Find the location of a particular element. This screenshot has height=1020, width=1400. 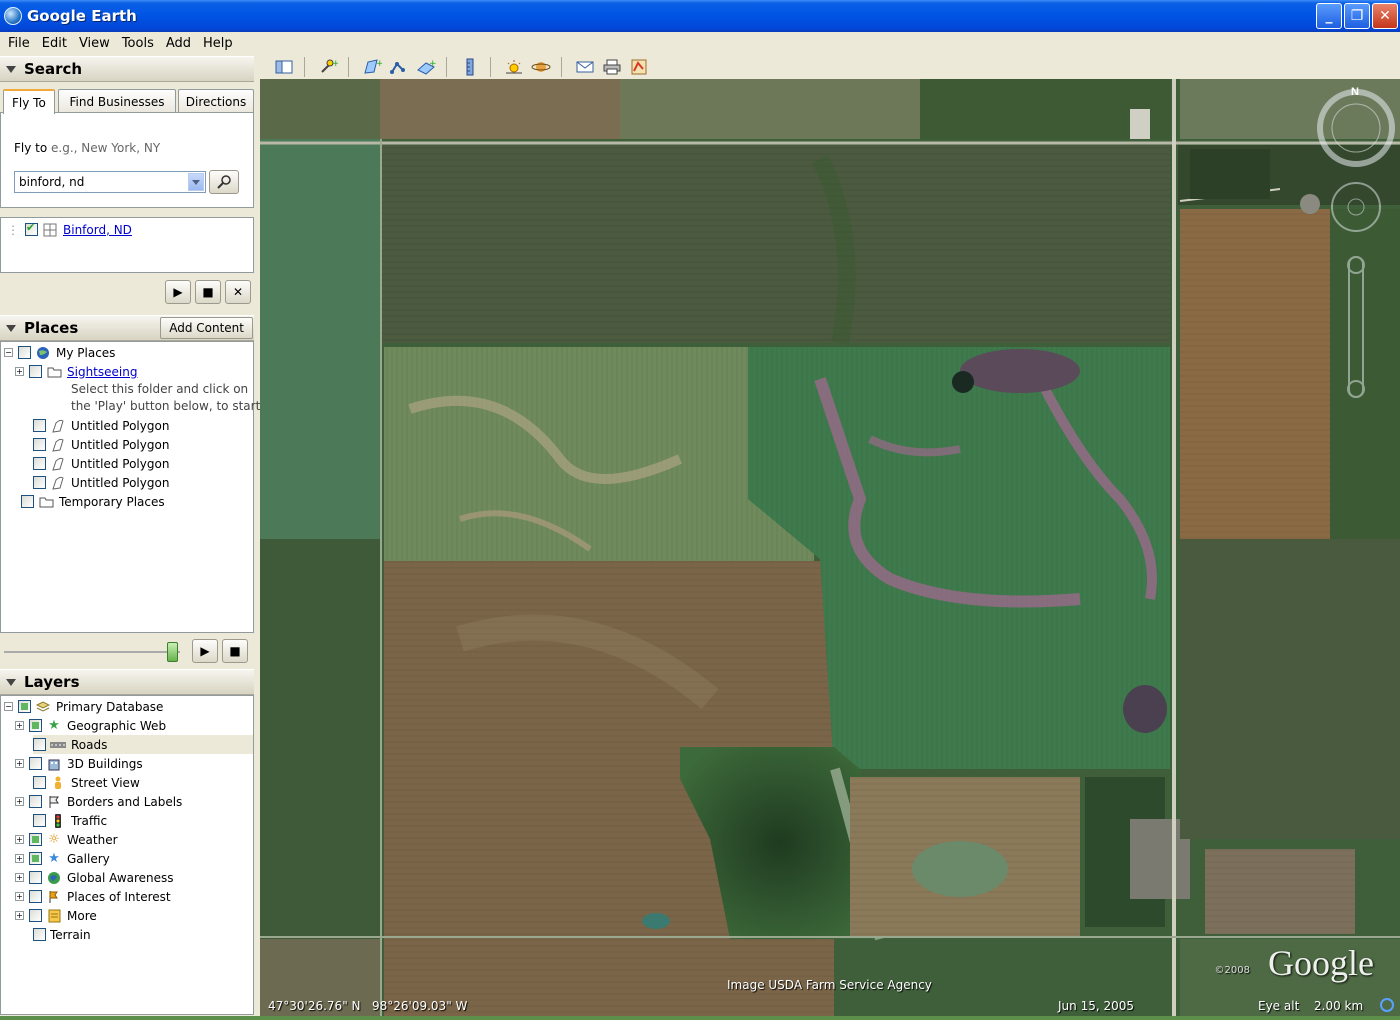

menu-view: View is located at coordinates (94, 43).